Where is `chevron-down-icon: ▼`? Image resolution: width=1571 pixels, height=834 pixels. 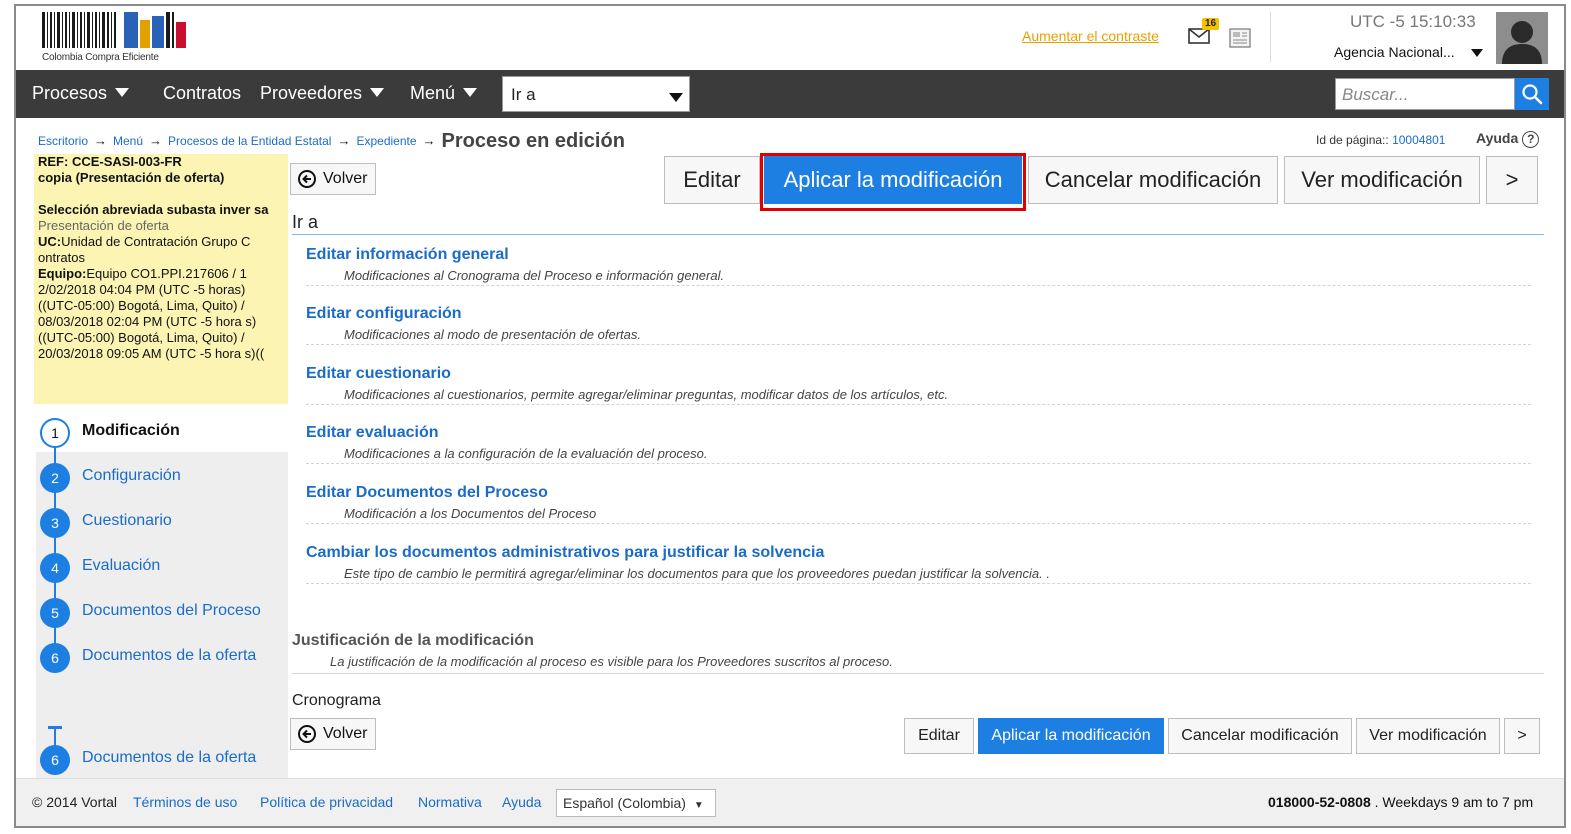
chevron-down-icon: ▼ is located at coordinates (698, 805).